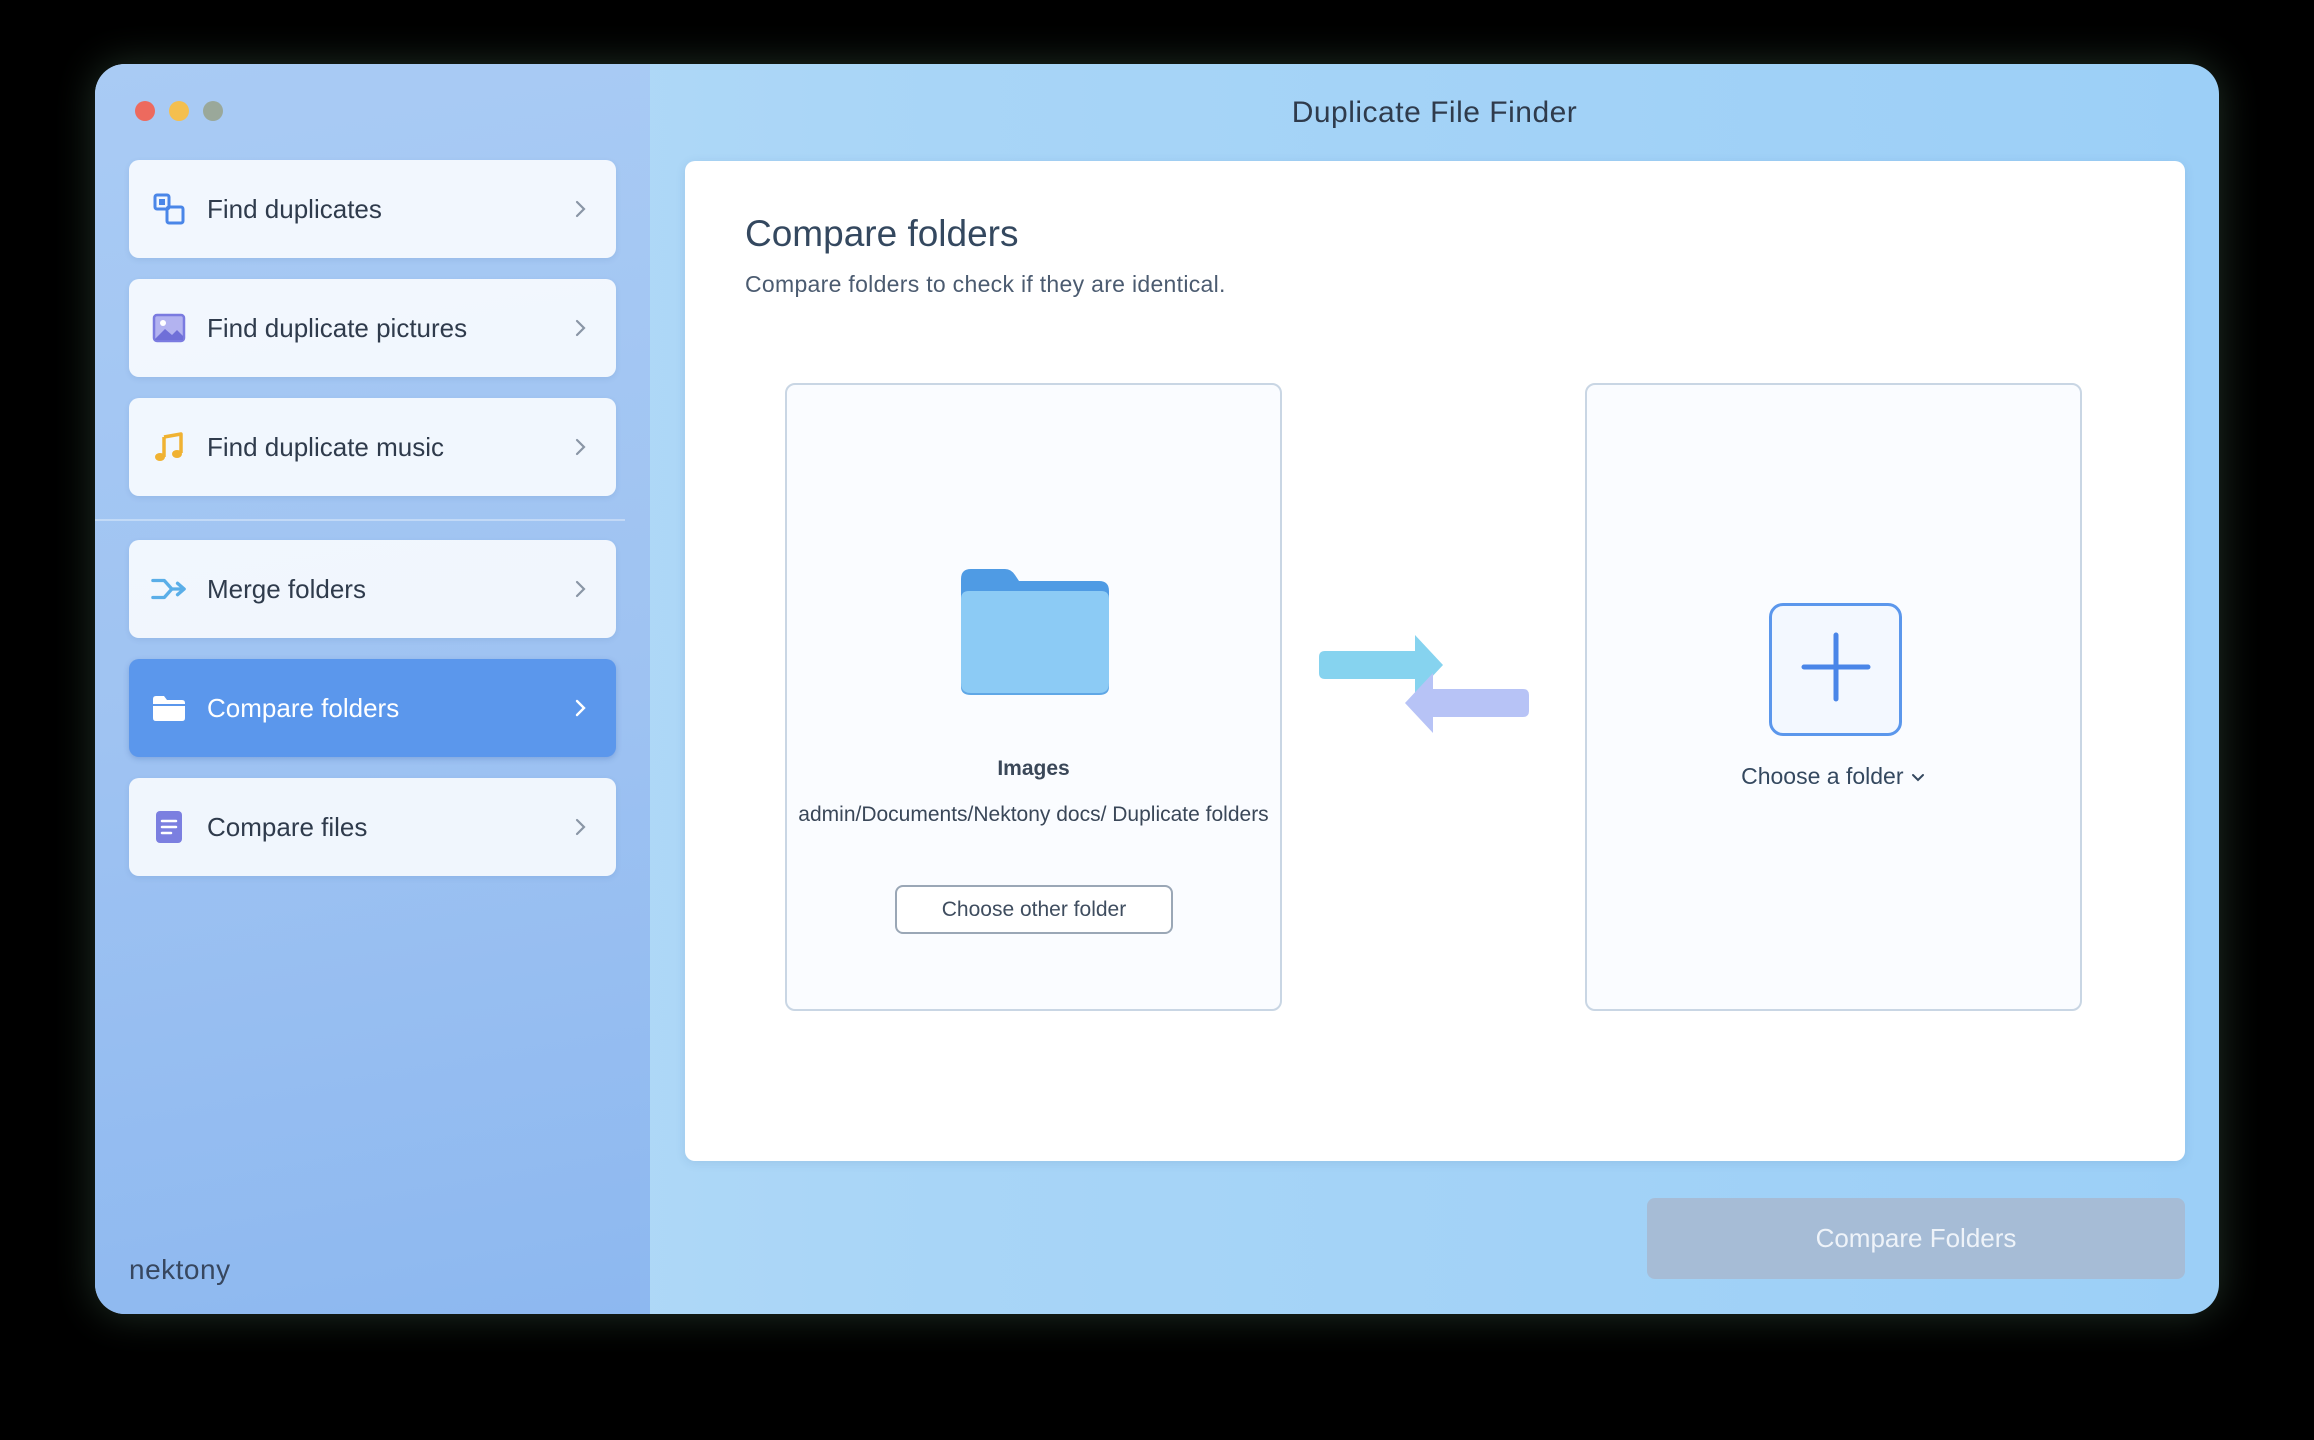  Describe the element at coordinates (169, 209) in the screenshot. I see `duplicates-icon` at that location.